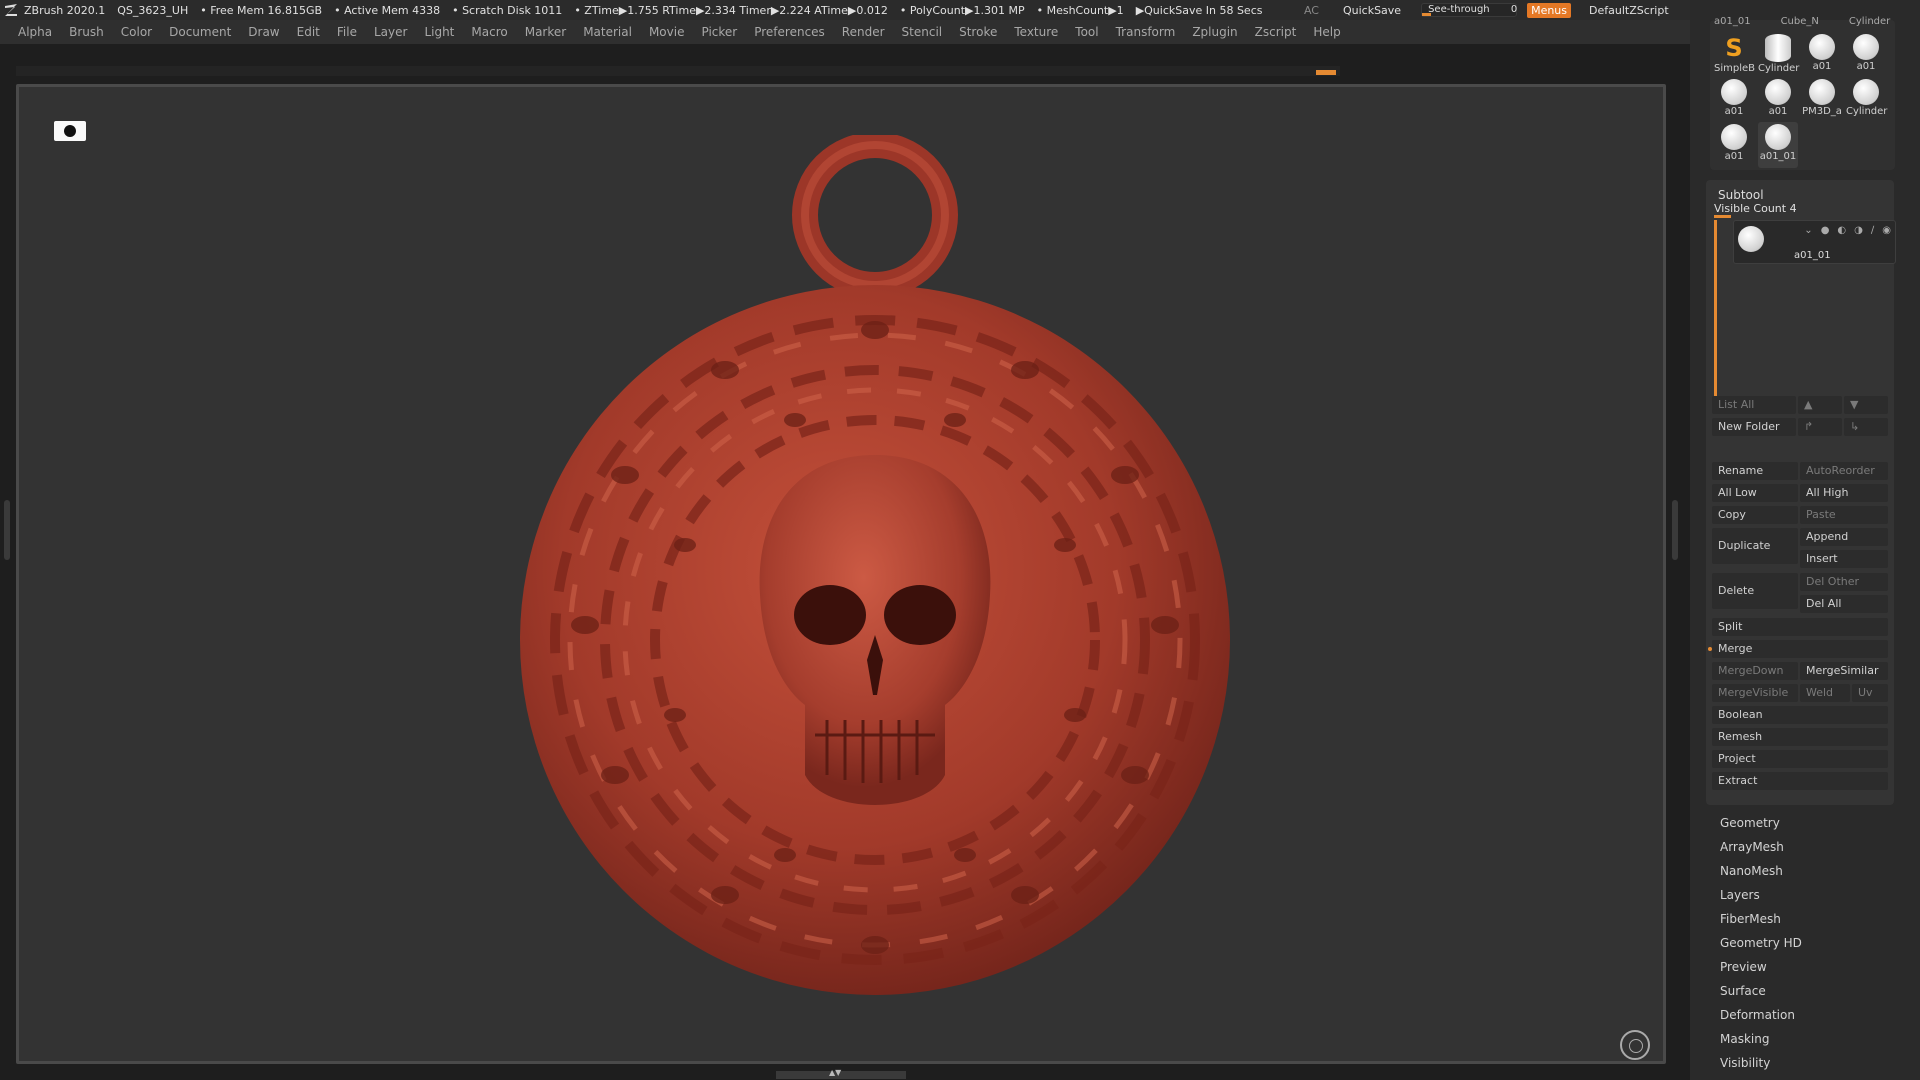  Describe the element at coordinates (390, 32) in the screenshot. I see `menu-layer: Layer` at that location.